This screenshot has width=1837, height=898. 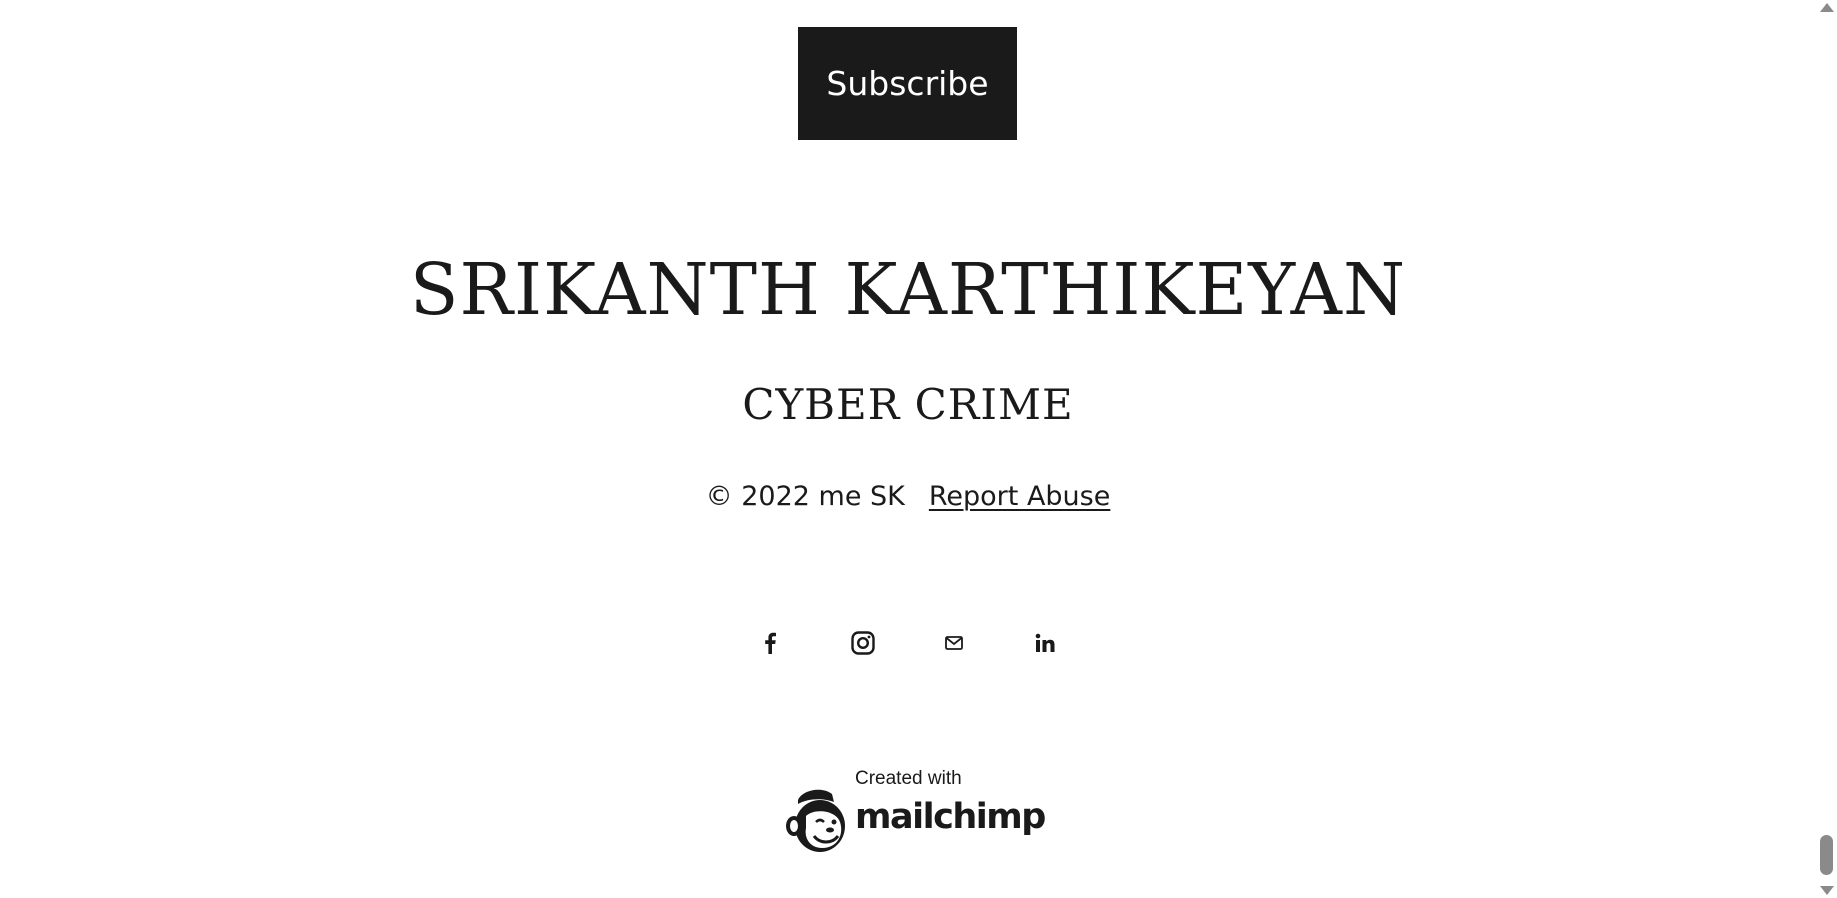 What do you see at coordinates (1045, 643) in the screenshot?
I see `linkedin-icon` at bounding box center [1045, 643].